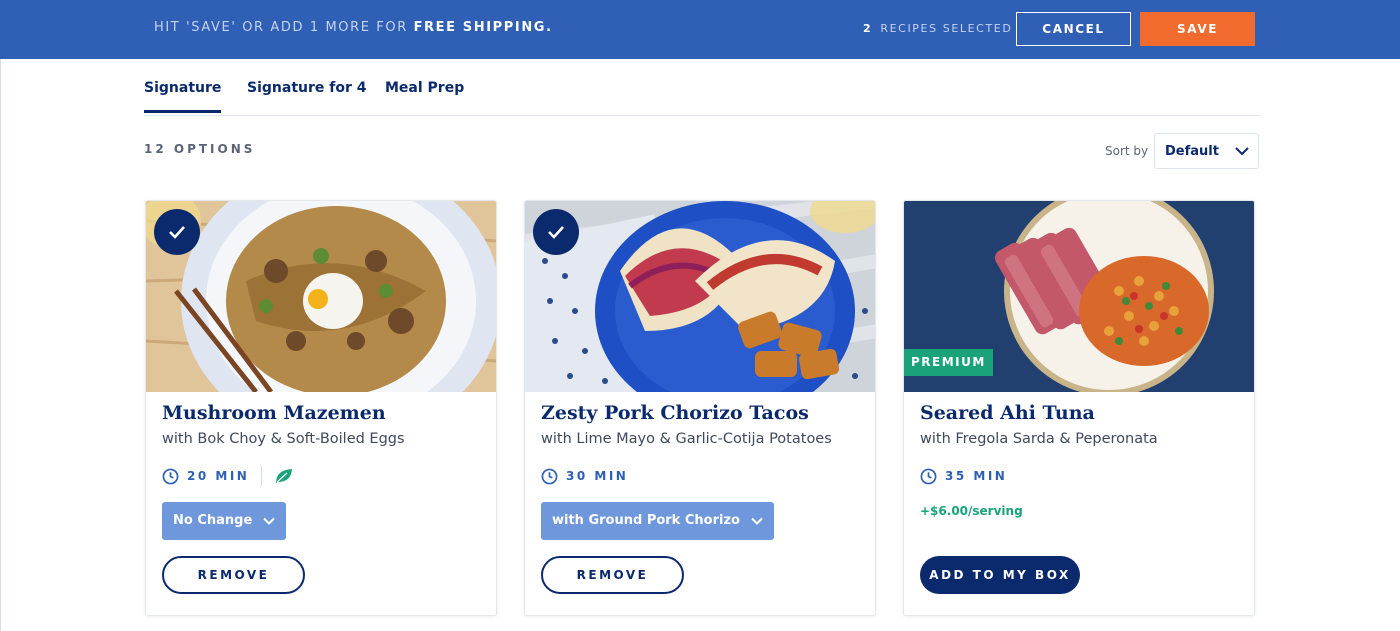  Describe the element at coordinates (218, 476) in the screenshot. I see `time-label: 20 MIN` at that location.